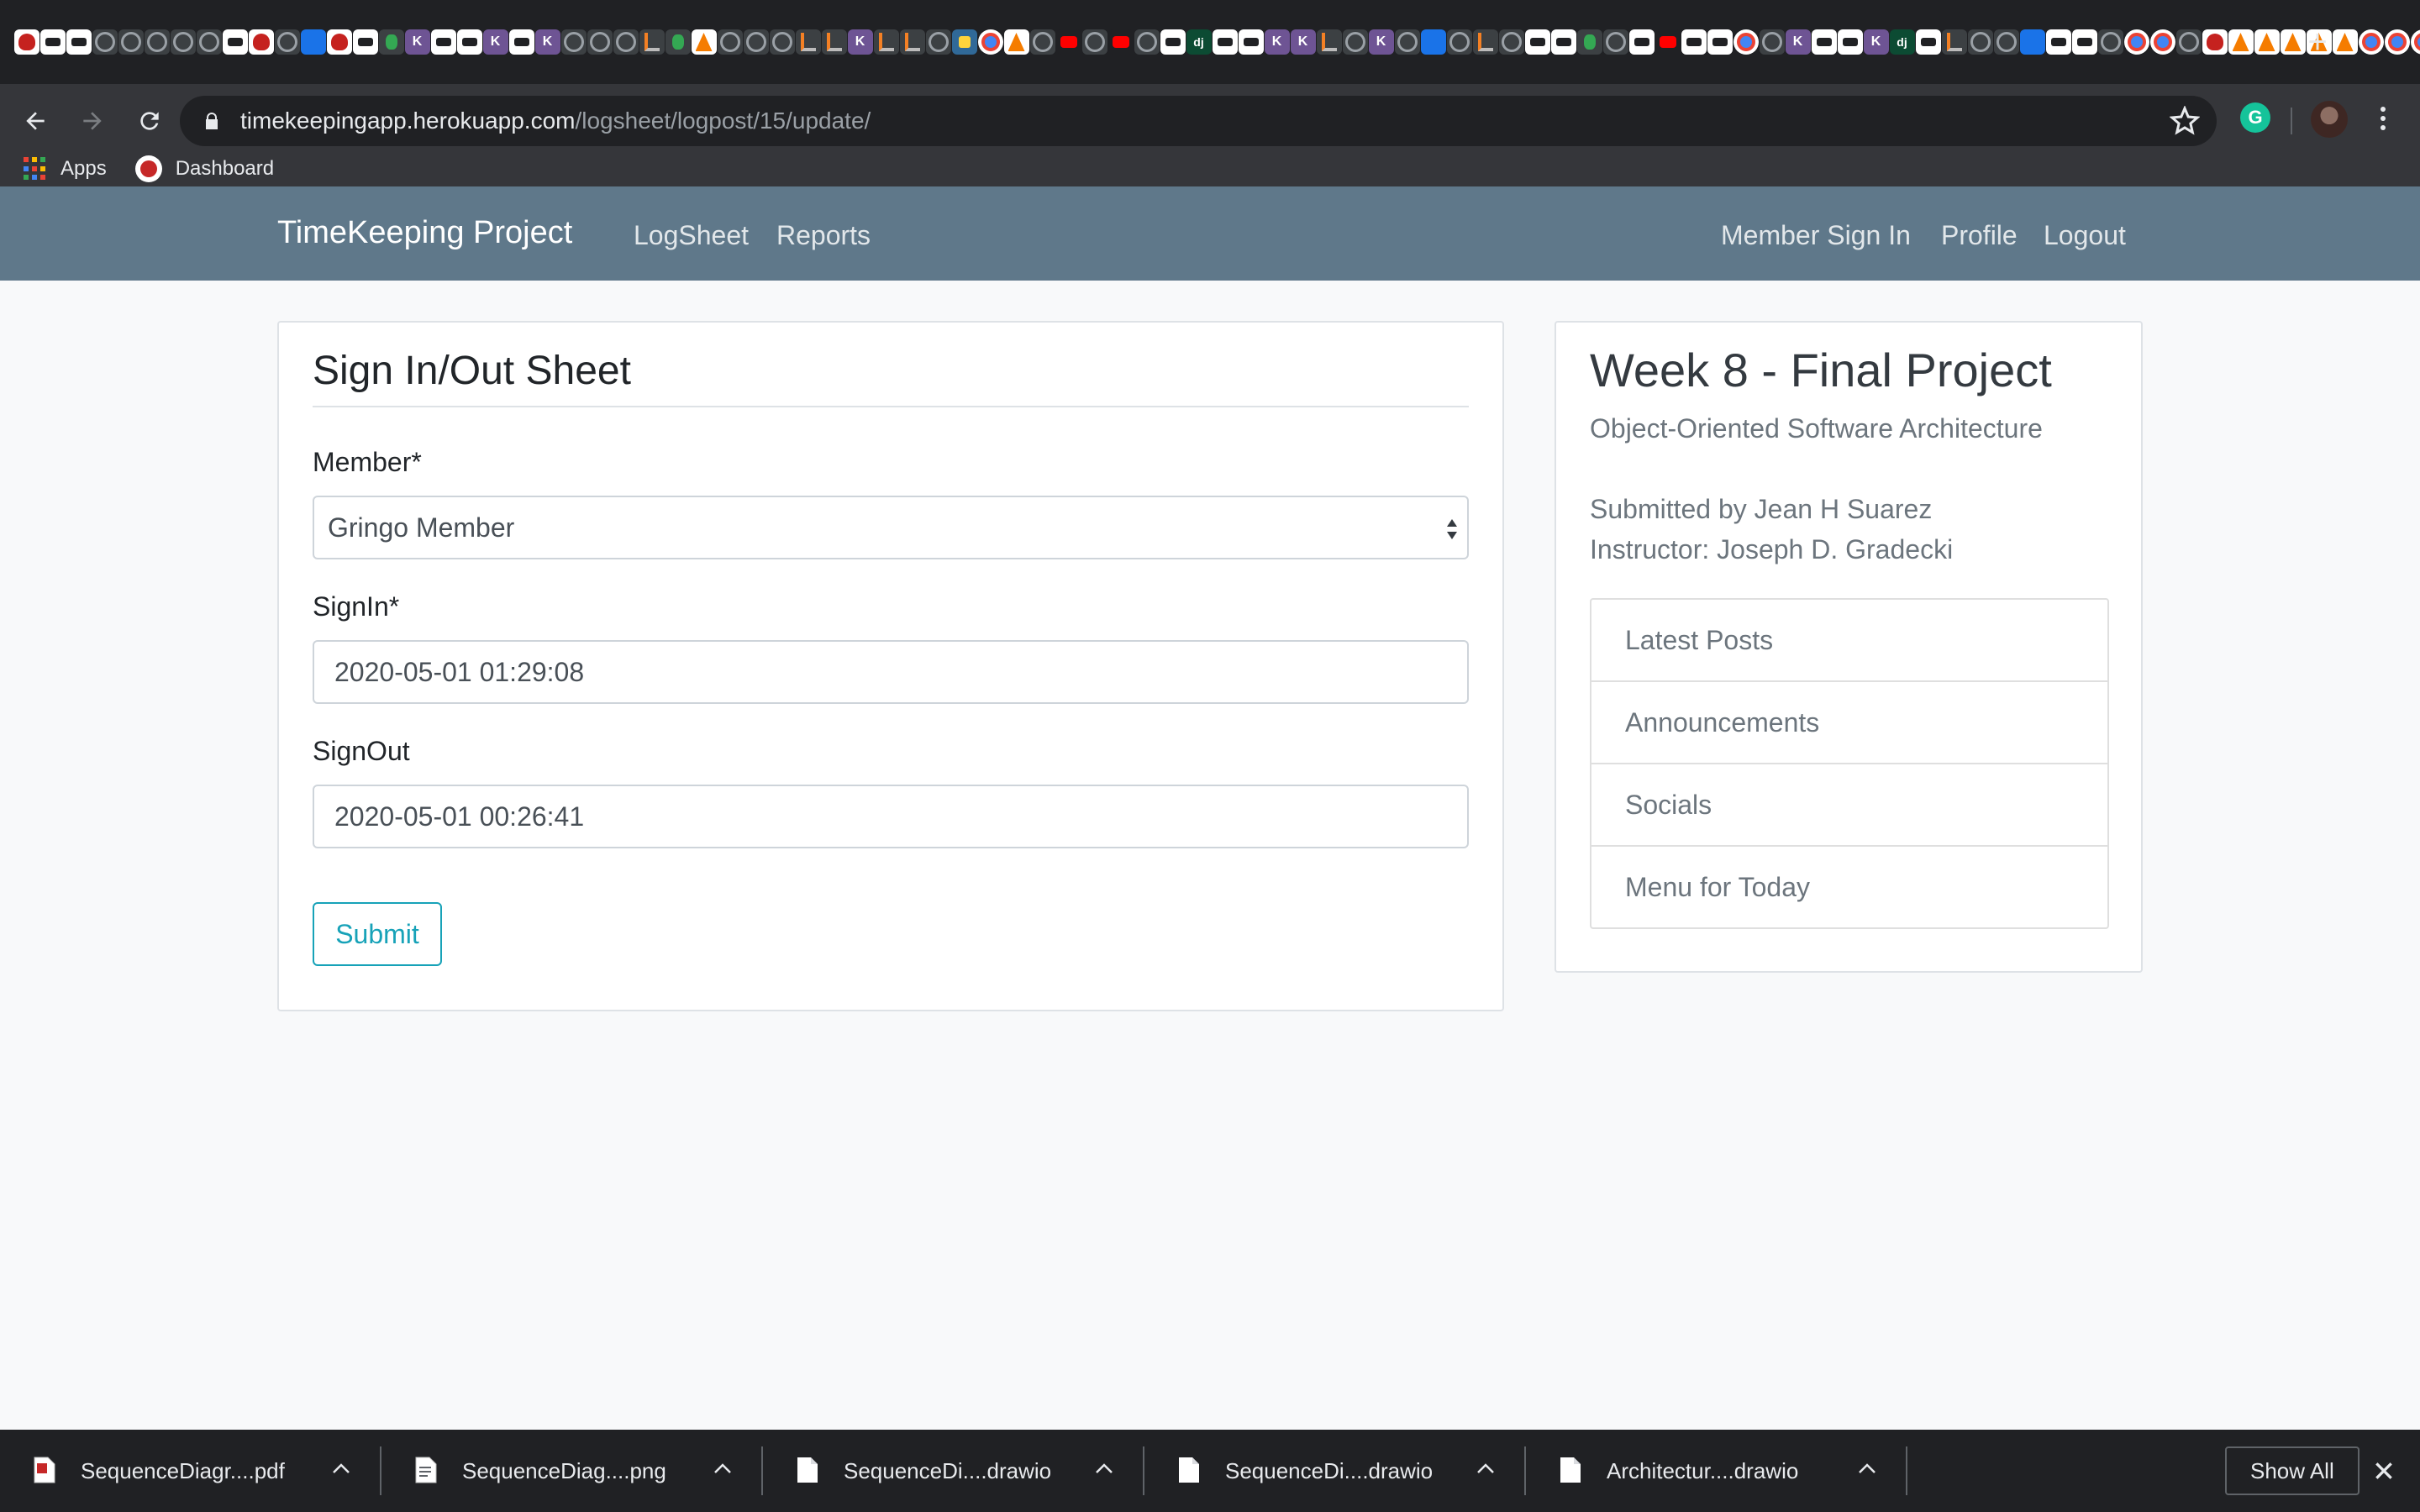  Describe the element at coordinates (1849, 723) in the screenshot. I see `sidebar-item-announcements: Announcements` at that location.